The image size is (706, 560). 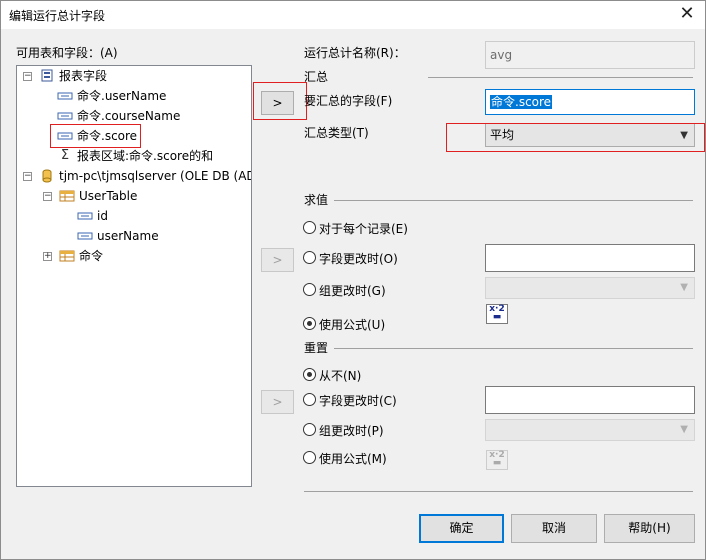 What do you see at coordinates (497, 460) in the screenshot?
I see `reset-formula-icon: x·2 ▬` at bounding box center [497, 460].